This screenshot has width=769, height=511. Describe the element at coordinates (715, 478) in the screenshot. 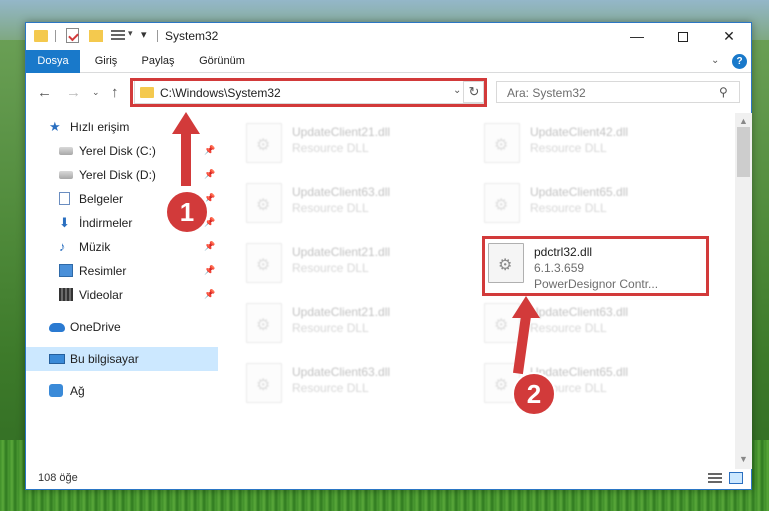

I see `details-view-icon` at that location.